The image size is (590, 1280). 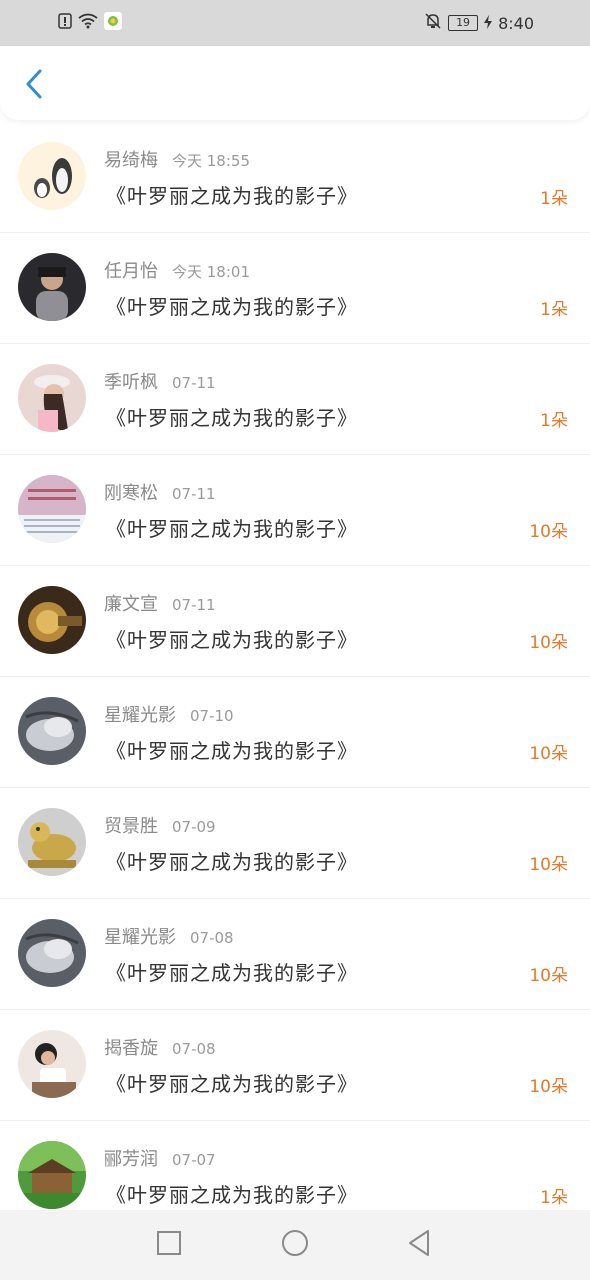 What do you see at coordinates (131, 826) in the screenshot?
I see `sender-name: 贸景胜` at bounding box center [131, 826].